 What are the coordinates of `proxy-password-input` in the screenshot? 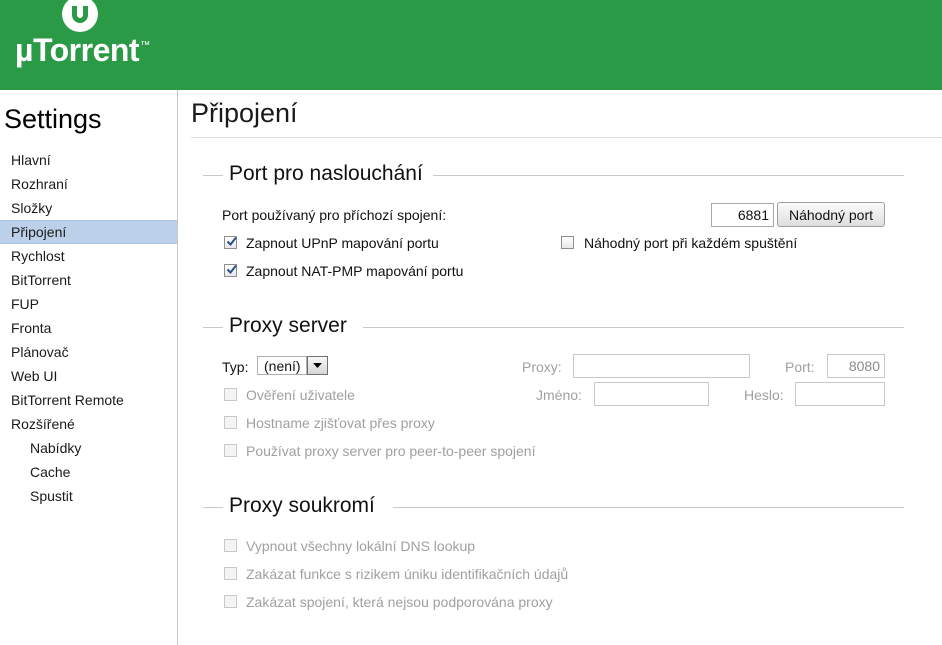 It's located at (840, 394).